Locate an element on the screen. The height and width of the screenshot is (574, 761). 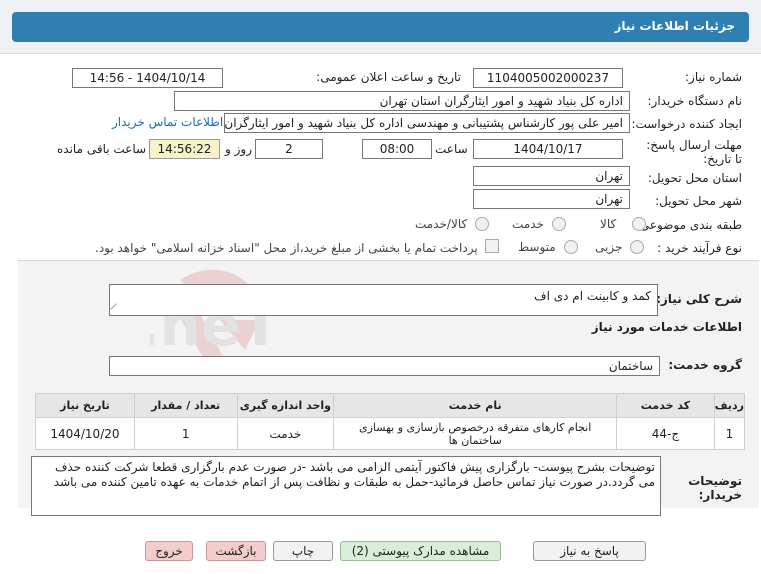
radio-medium is located at coordinates (571, 247).